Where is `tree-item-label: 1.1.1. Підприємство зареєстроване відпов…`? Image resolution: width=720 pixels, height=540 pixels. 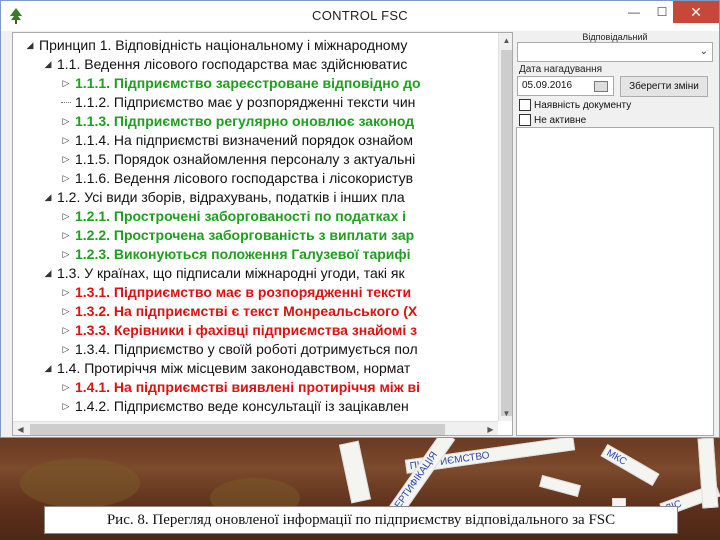 tree-item-label: 1.1.1. Підприємство зареєстроване відпов… is located at coordinates (248, 83).